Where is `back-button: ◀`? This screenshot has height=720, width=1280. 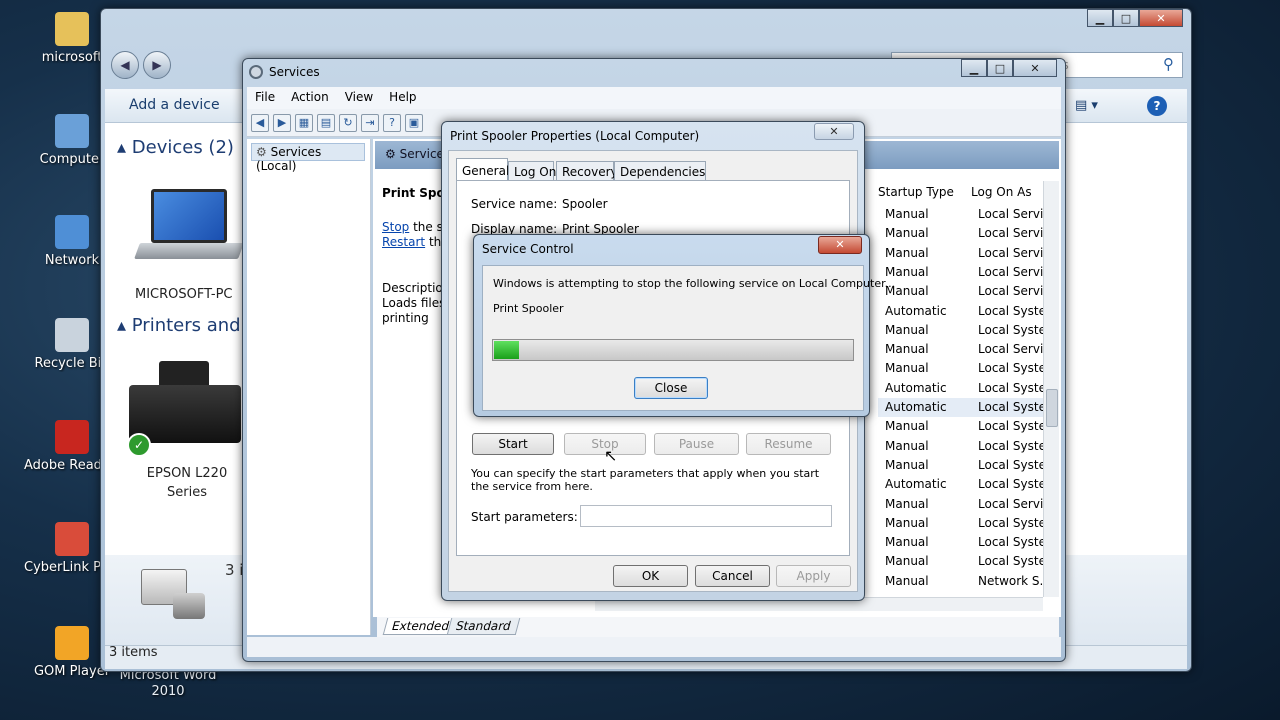
back-button: ◀ is located at coordinates (125, 65).